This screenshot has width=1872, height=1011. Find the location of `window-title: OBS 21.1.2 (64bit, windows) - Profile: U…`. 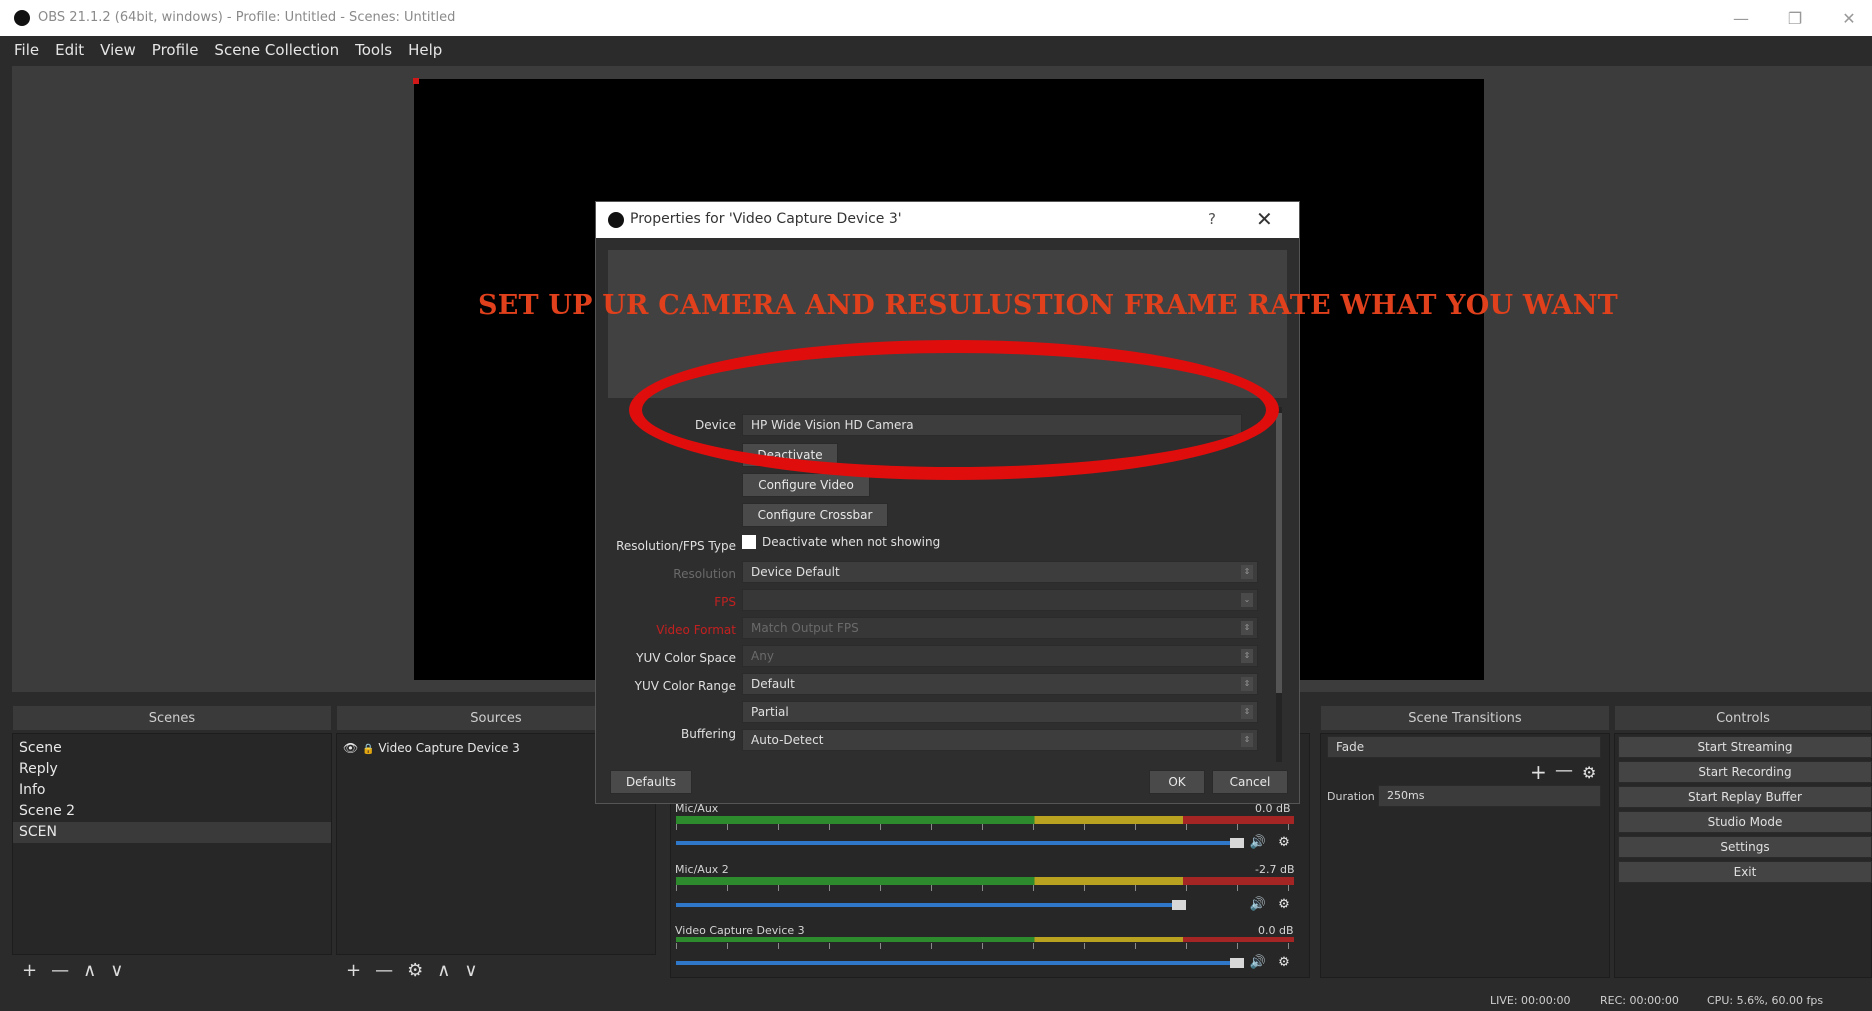

window-title: OBS 21.1.2 (64bit, windows) - Profile: U… is located at coordinates (247, 17).